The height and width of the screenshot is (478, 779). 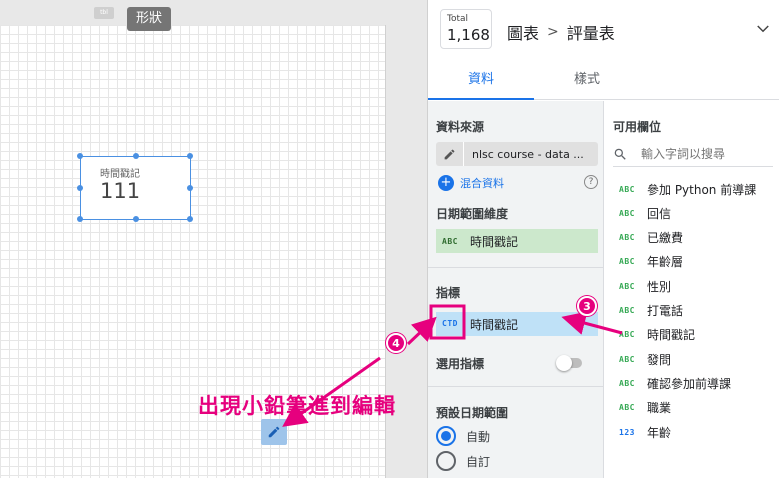 I want to click on metric-type-icon: CTD, so click(x=450, y=324).